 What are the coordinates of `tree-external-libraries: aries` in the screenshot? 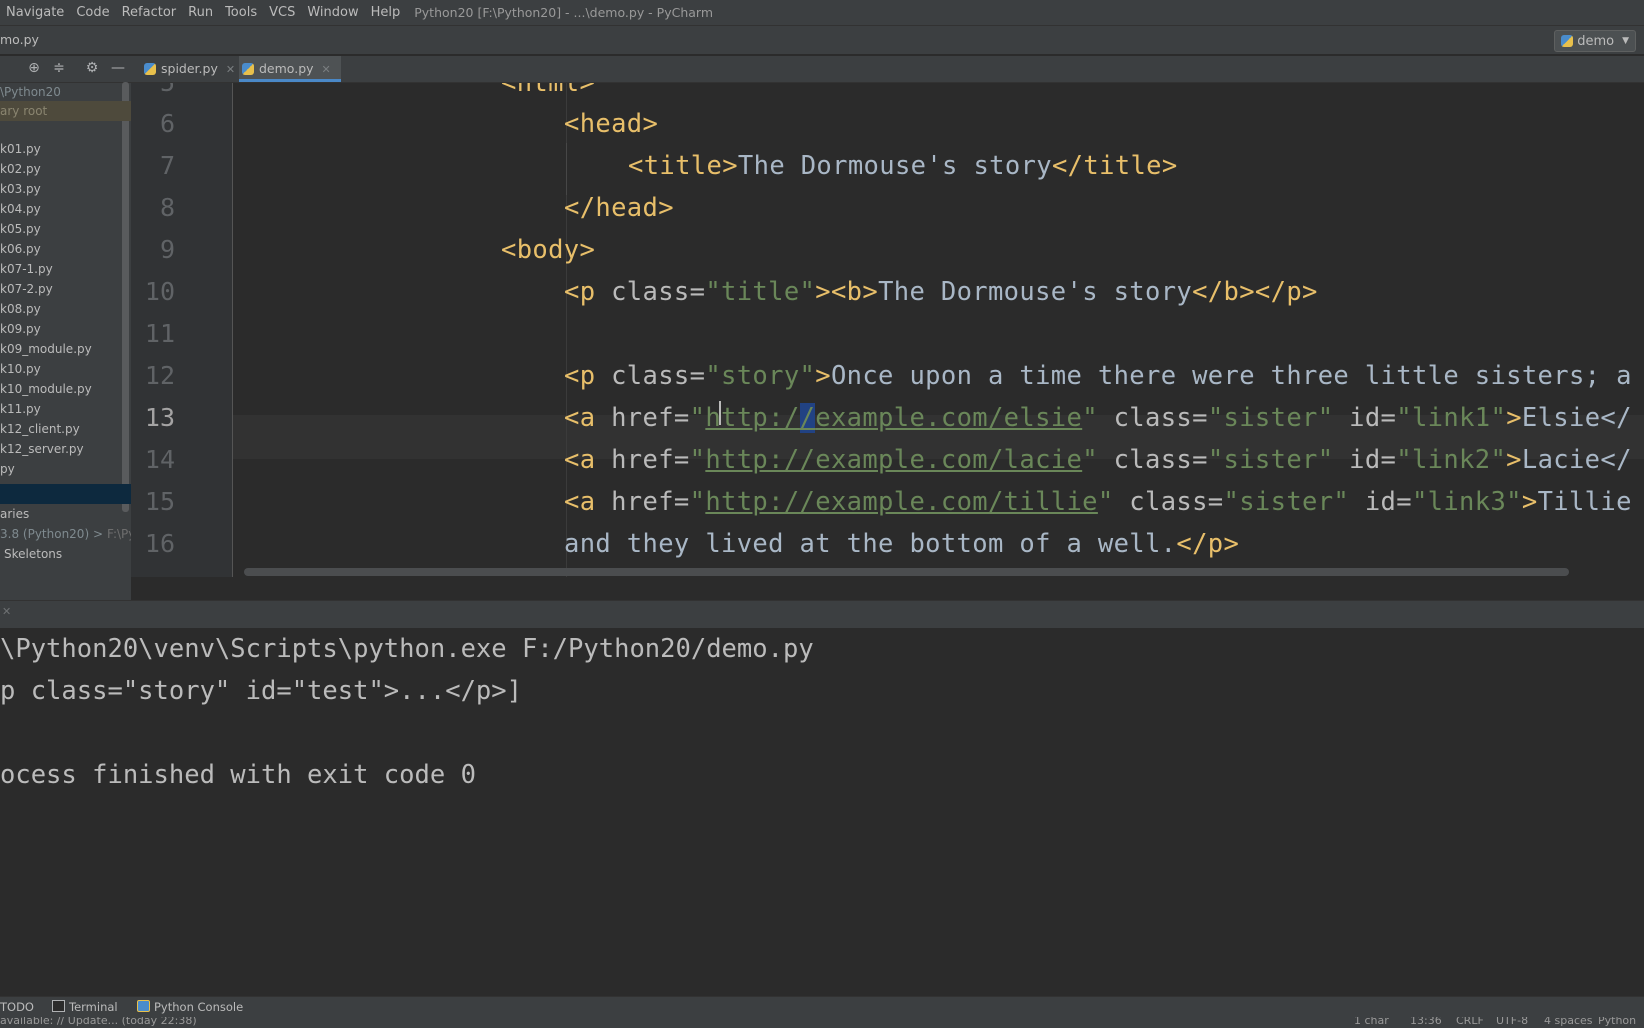 It's located at (65, 514).